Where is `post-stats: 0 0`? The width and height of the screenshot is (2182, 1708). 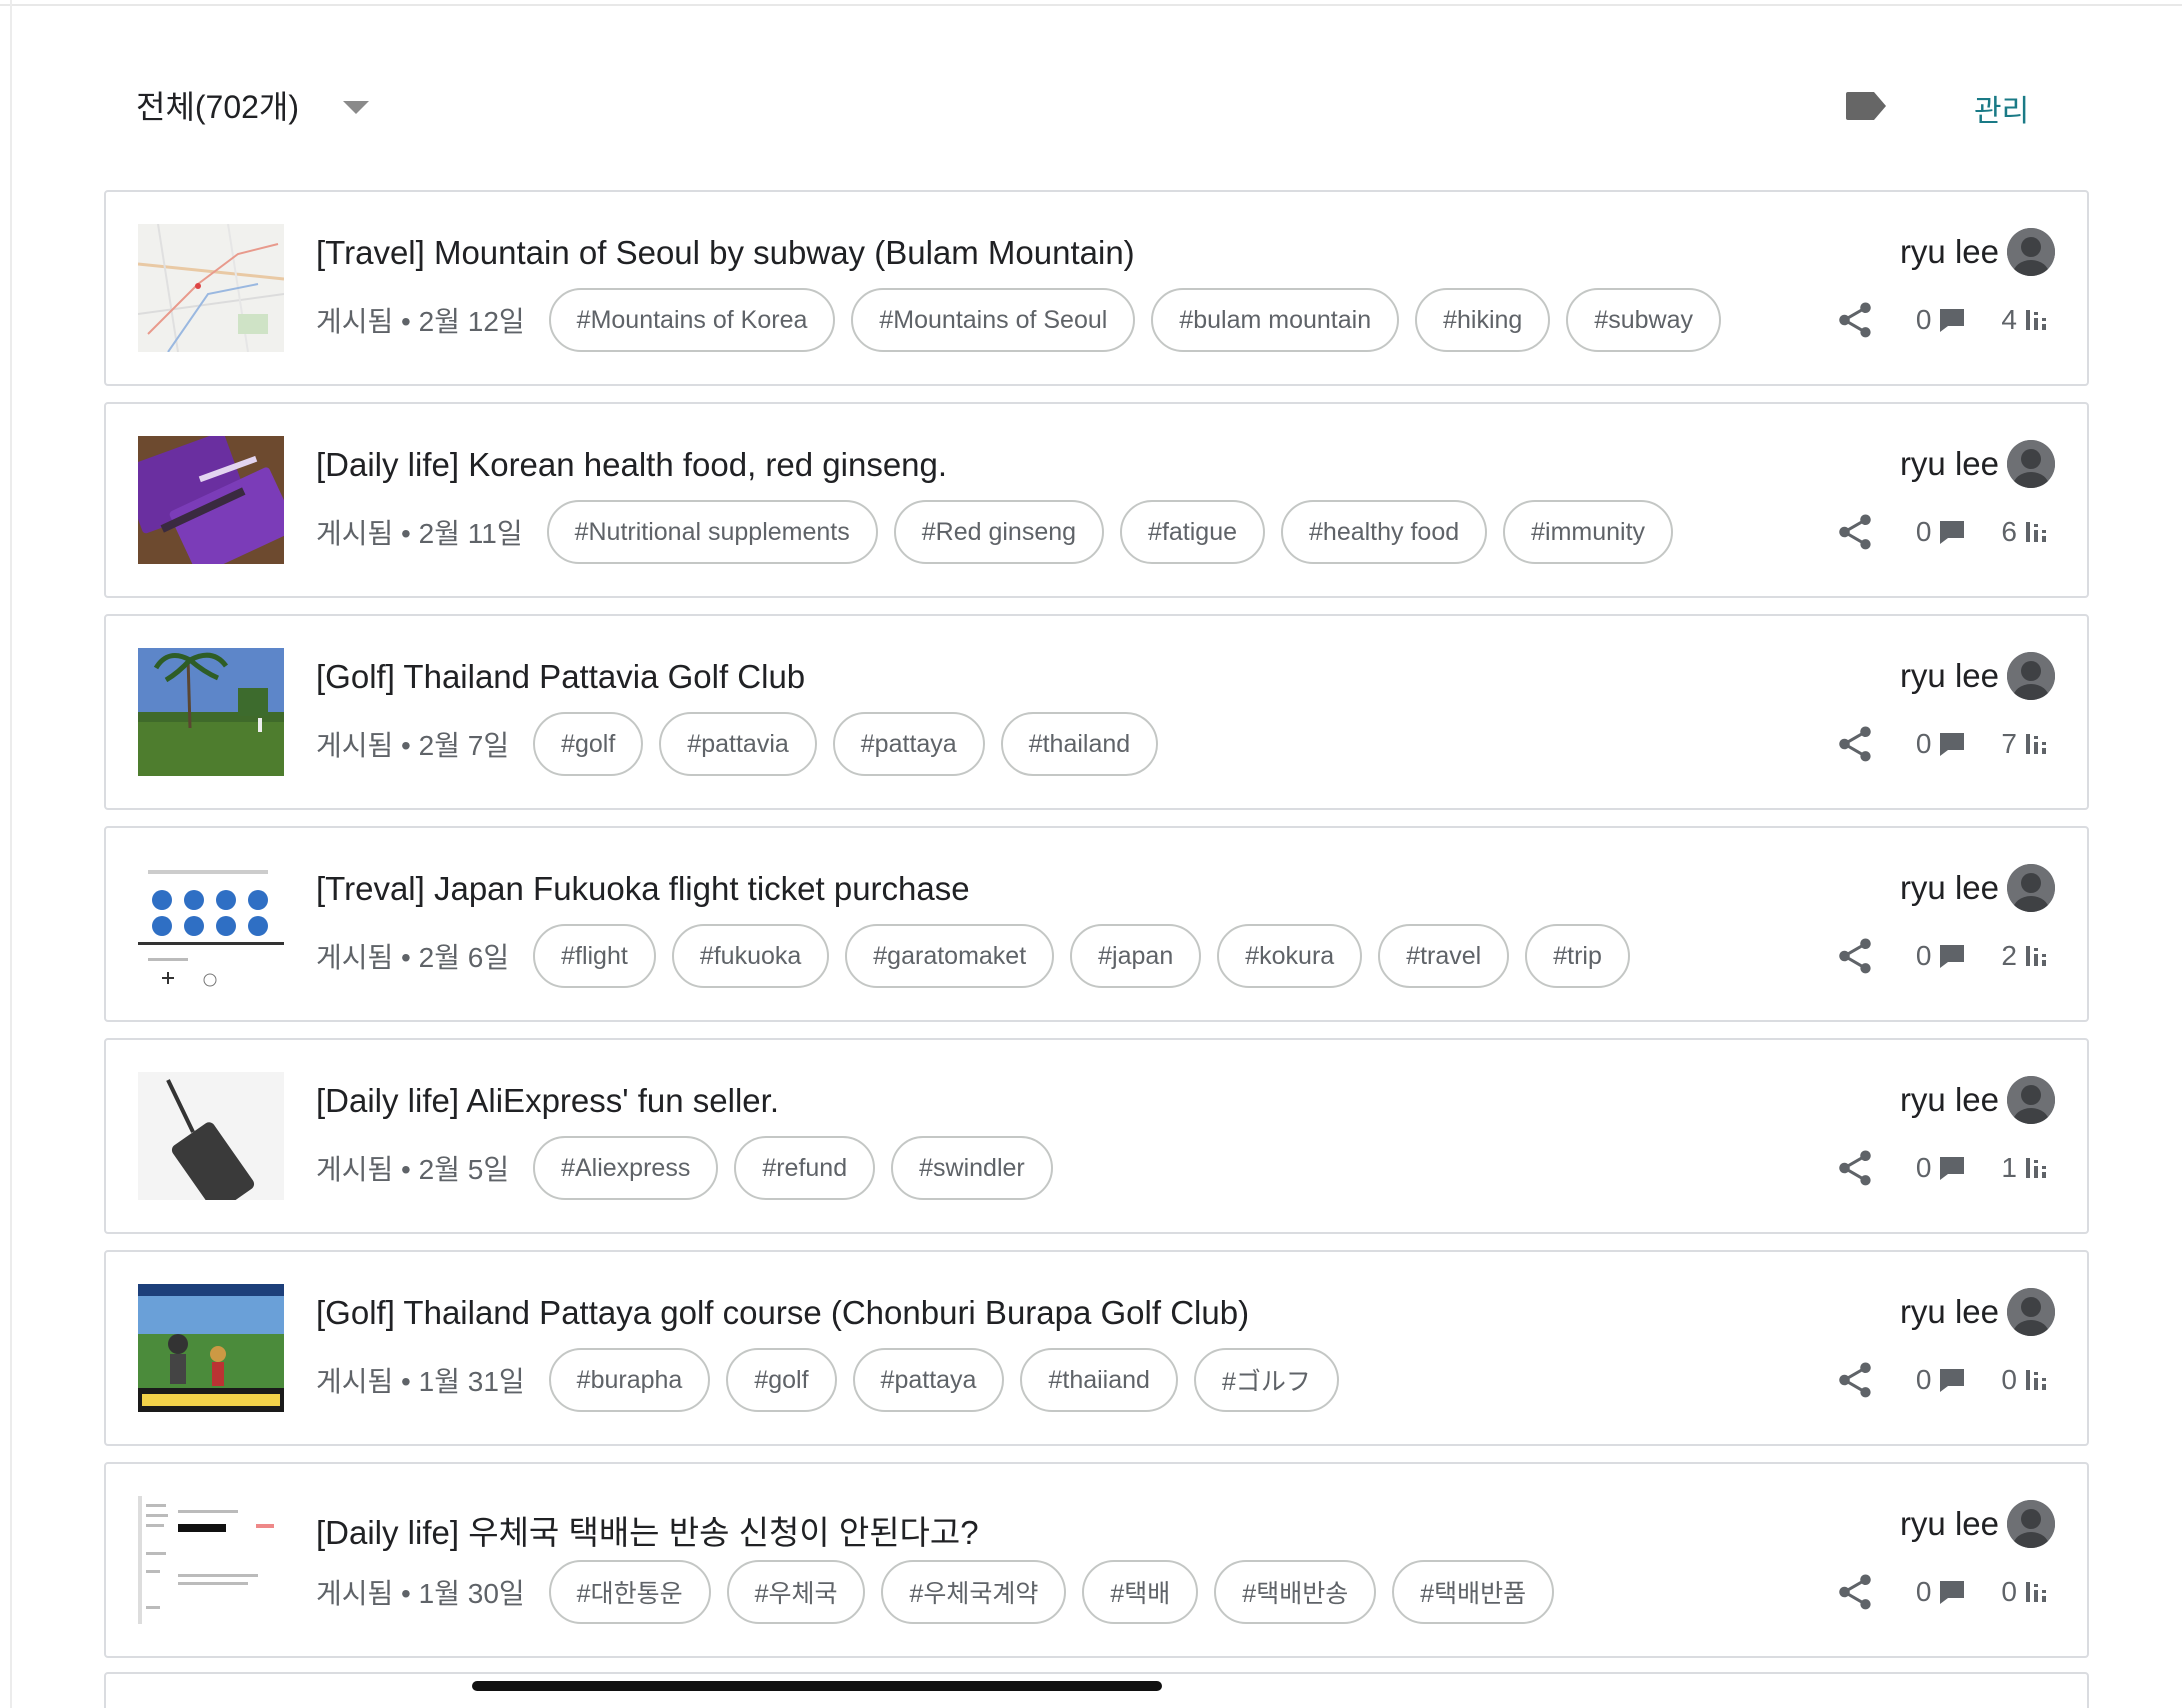
post-stats: 0 0 is located at coordinates (1941, 1592).